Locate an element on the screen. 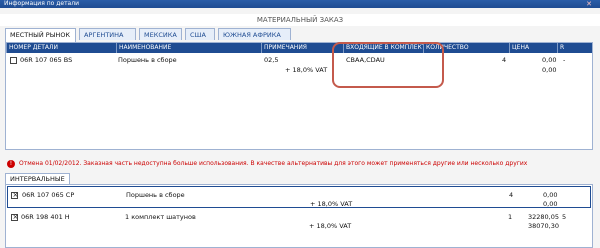 The height and width of the screenshot is (248, 600). part-name: 1 комплект шатунов is located at coordinates (160, 217).